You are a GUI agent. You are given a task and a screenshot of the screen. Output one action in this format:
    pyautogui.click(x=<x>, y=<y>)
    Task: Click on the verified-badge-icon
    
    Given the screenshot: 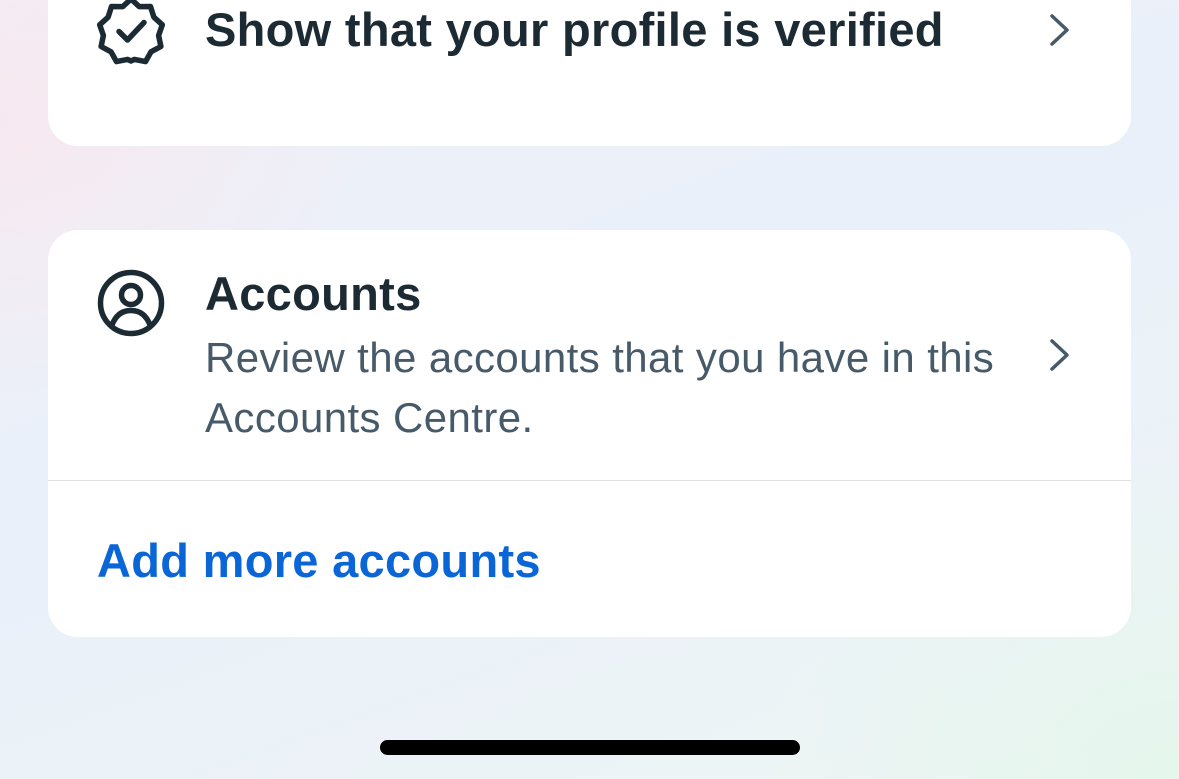 What is the action you would take?
    pyautogui.click(x=131, y=32)
    